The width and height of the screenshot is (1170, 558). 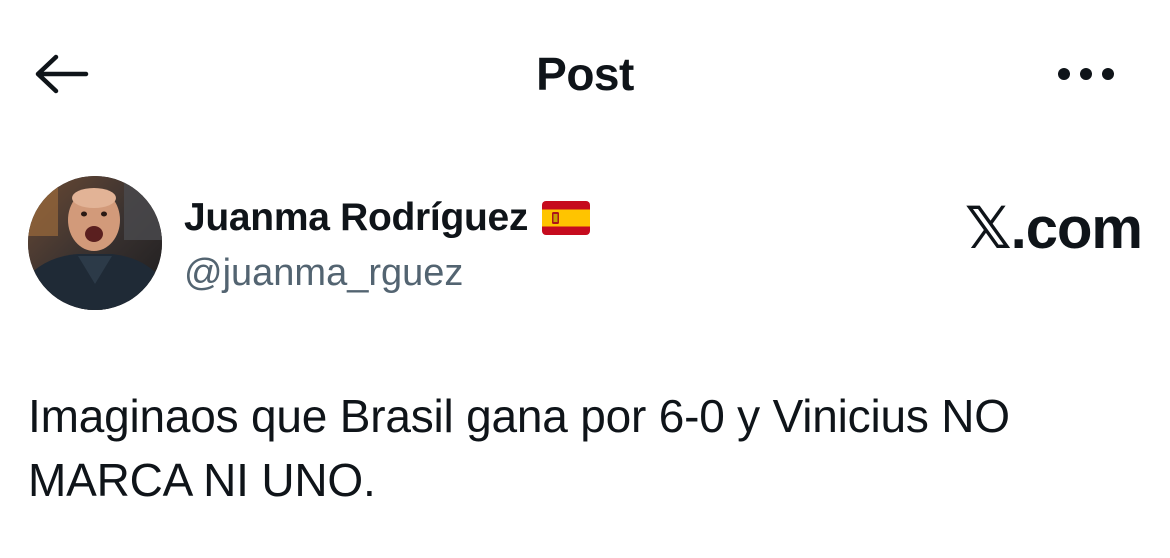 I want to click on more-options-button, so click(x=1086, y=74).